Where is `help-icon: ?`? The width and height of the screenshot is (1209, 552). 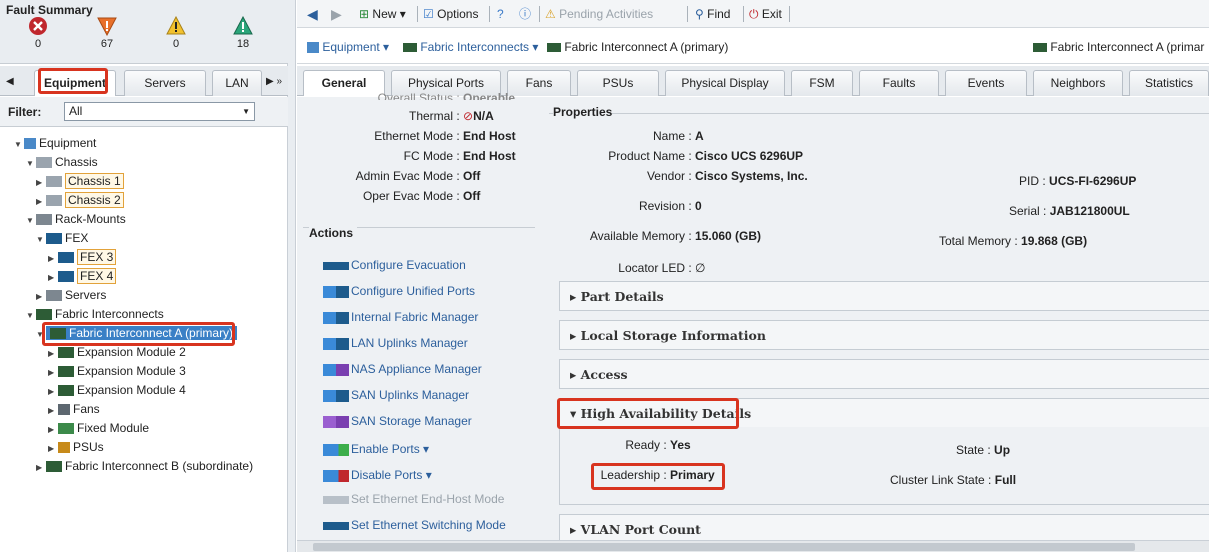
help-icon: ? is located at coordinates (500, 14).